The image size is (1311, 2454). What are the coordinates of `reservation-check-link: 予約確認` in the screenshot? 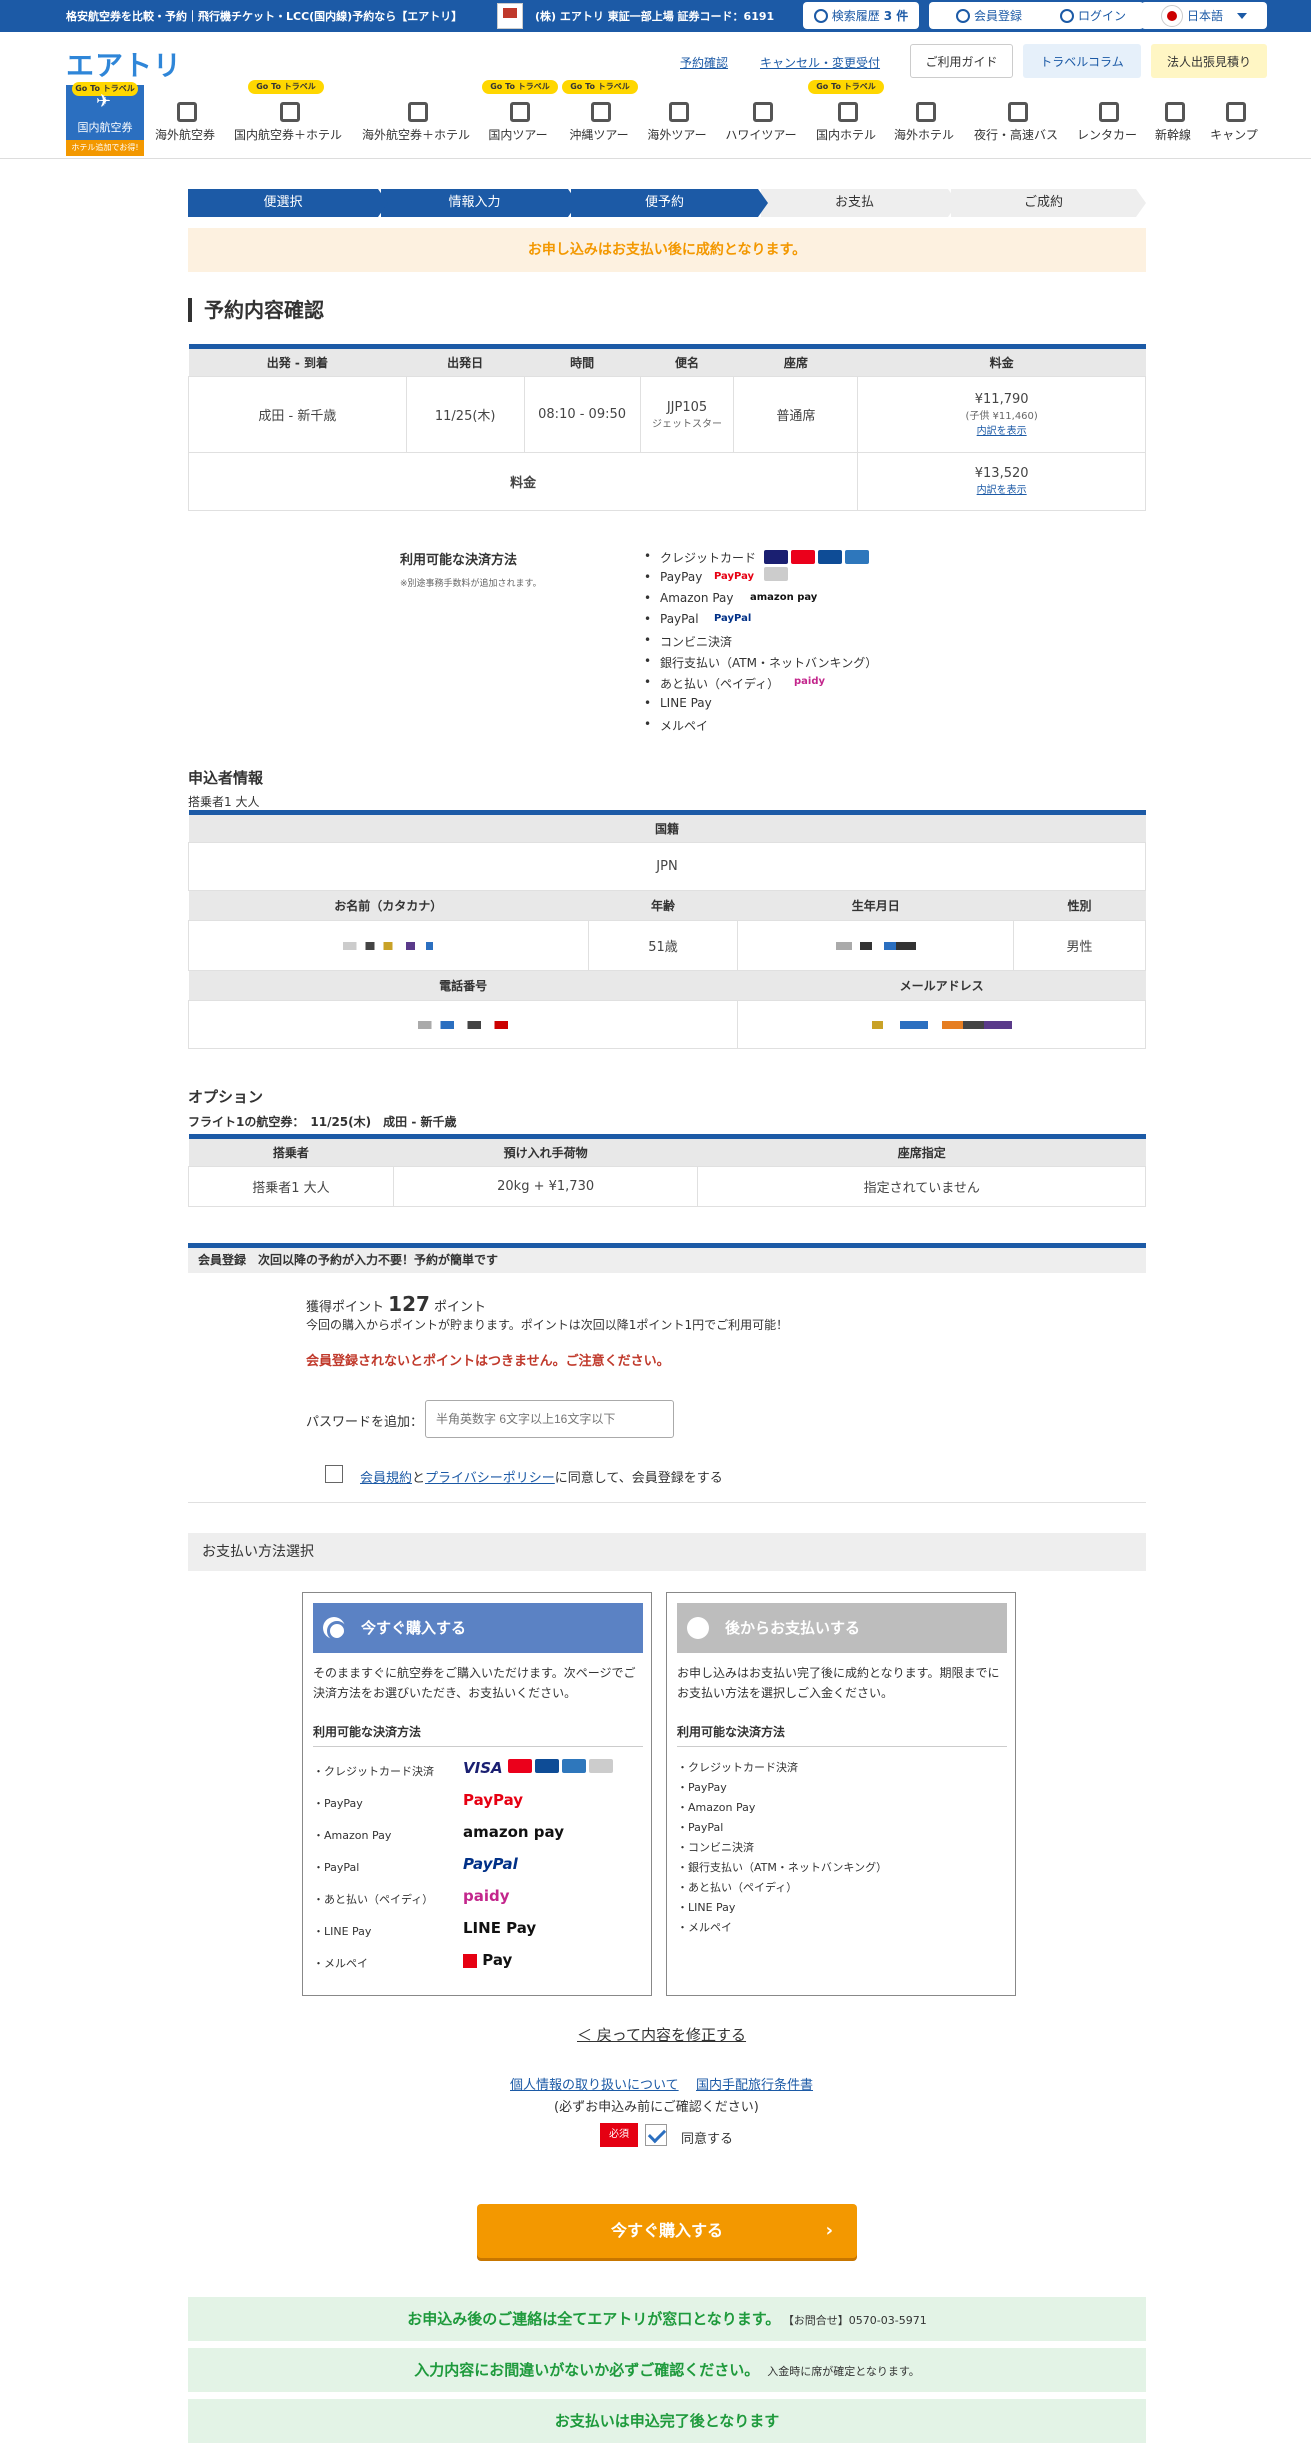 It's located at (704, 62).